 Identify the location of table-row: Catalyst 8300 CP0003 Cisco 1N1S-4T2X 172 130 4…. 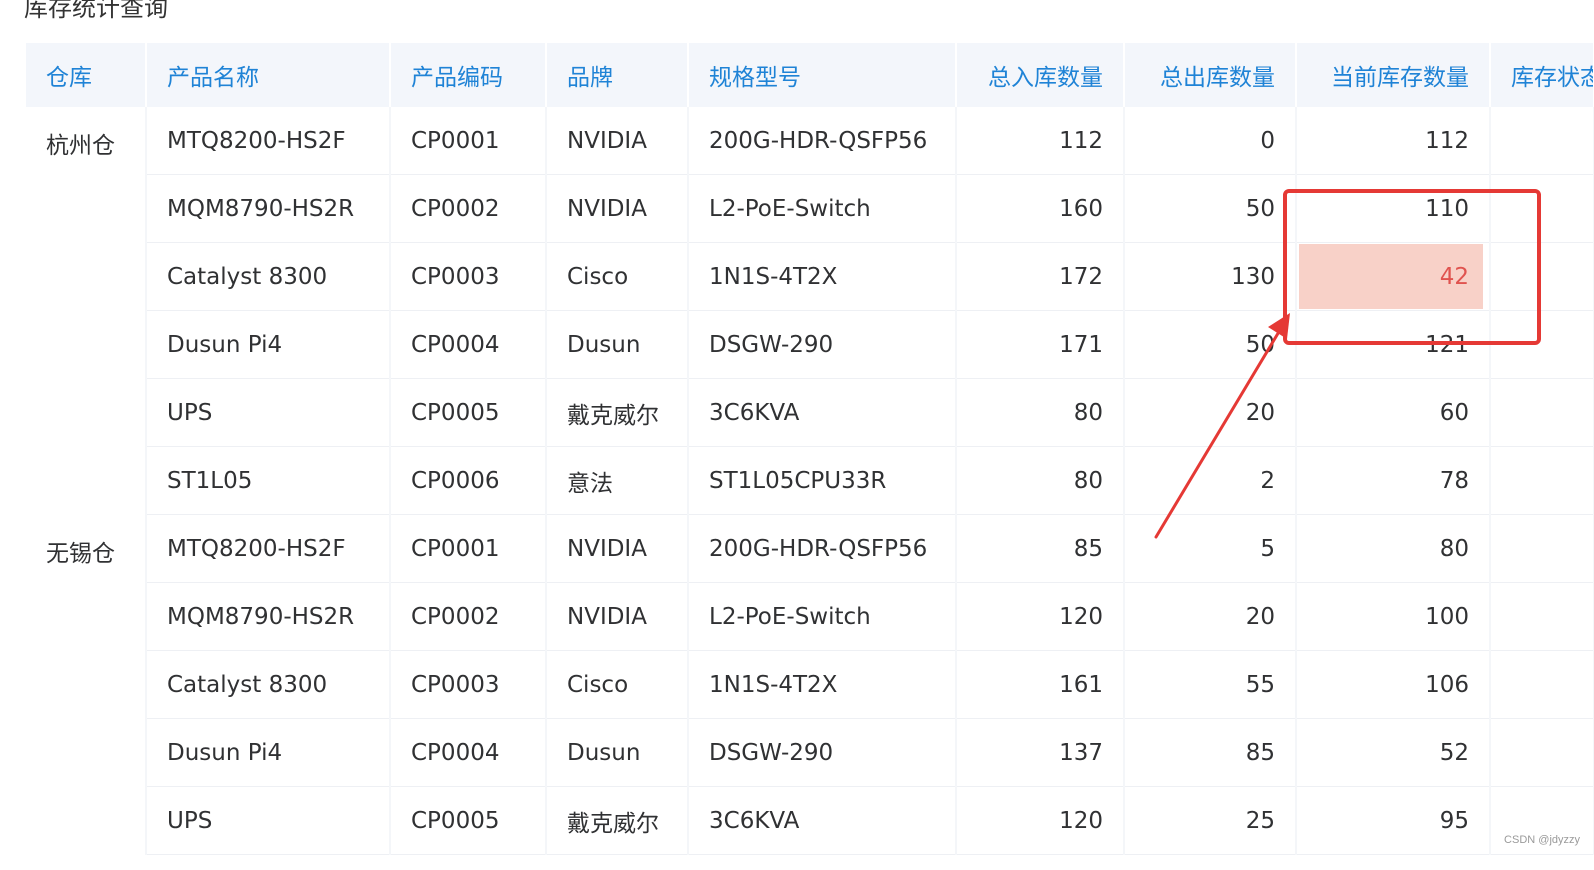
(810, 276).